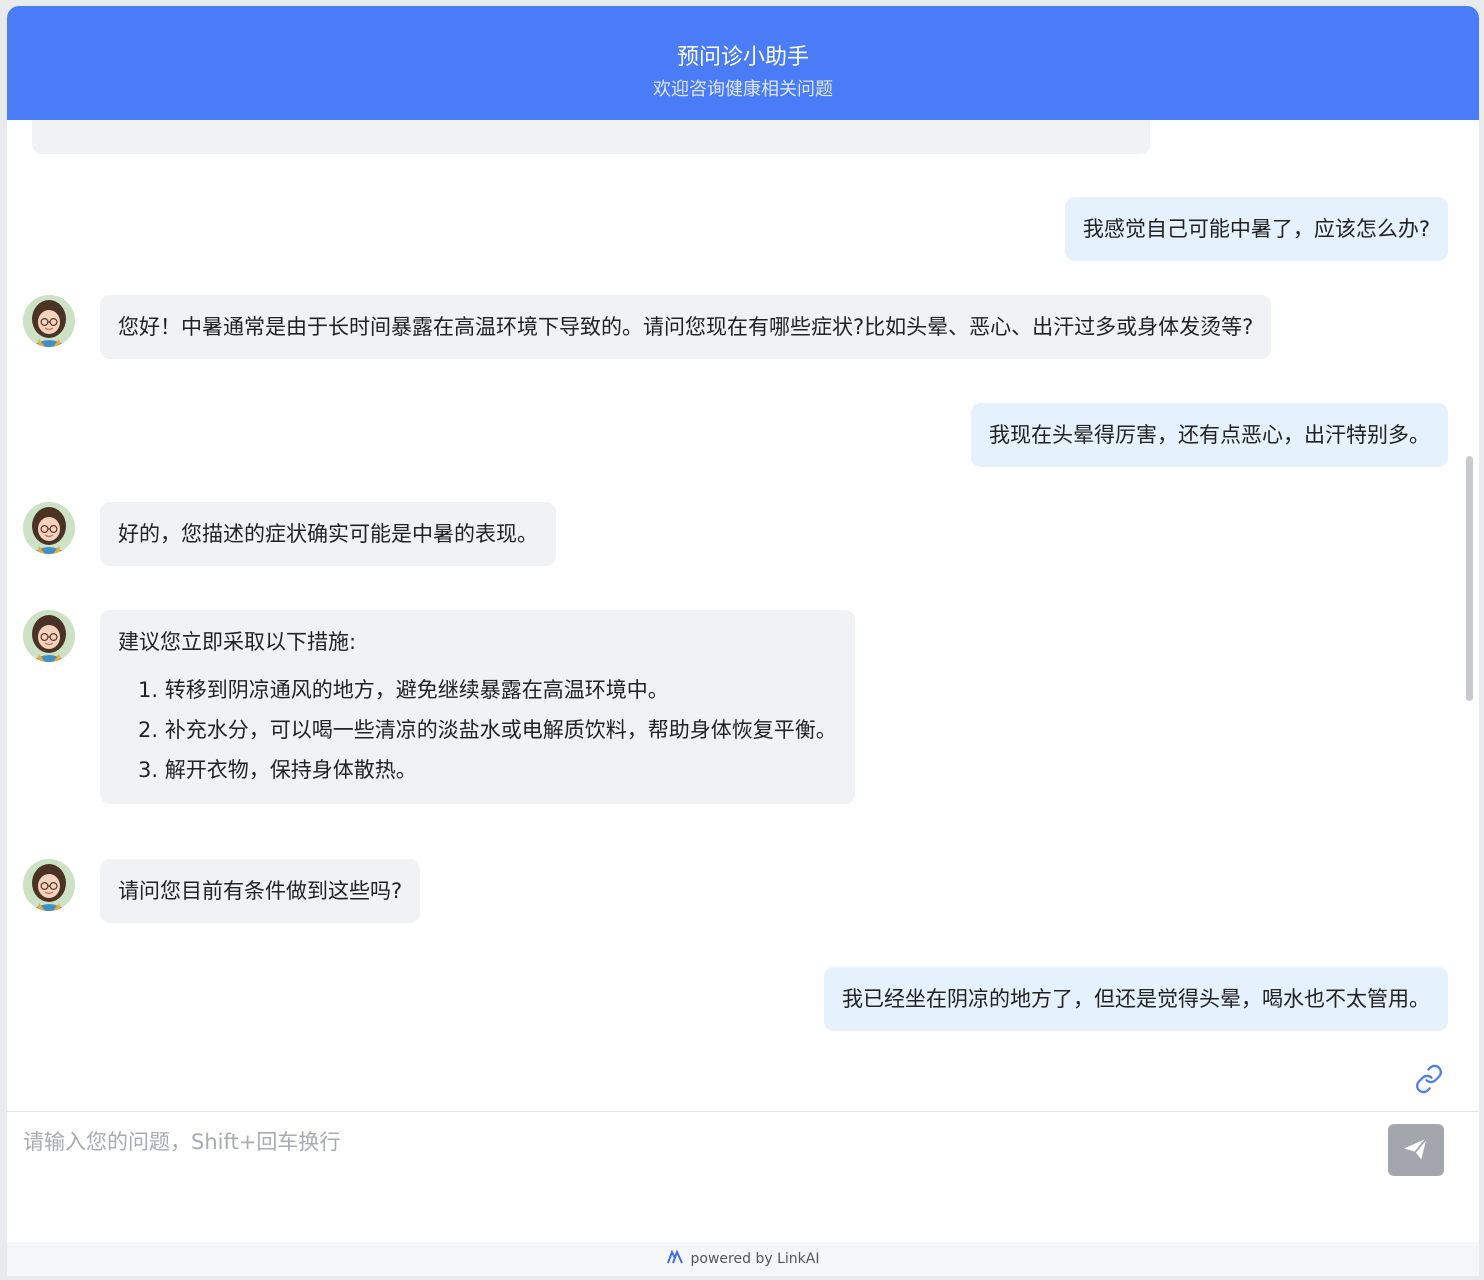 This screenshot has height=1280, width=1484. What do you see at coordinates (678, 1258) in the screenshot?
I see `linkai-logo-icon` at bounding box center [678, 1258].